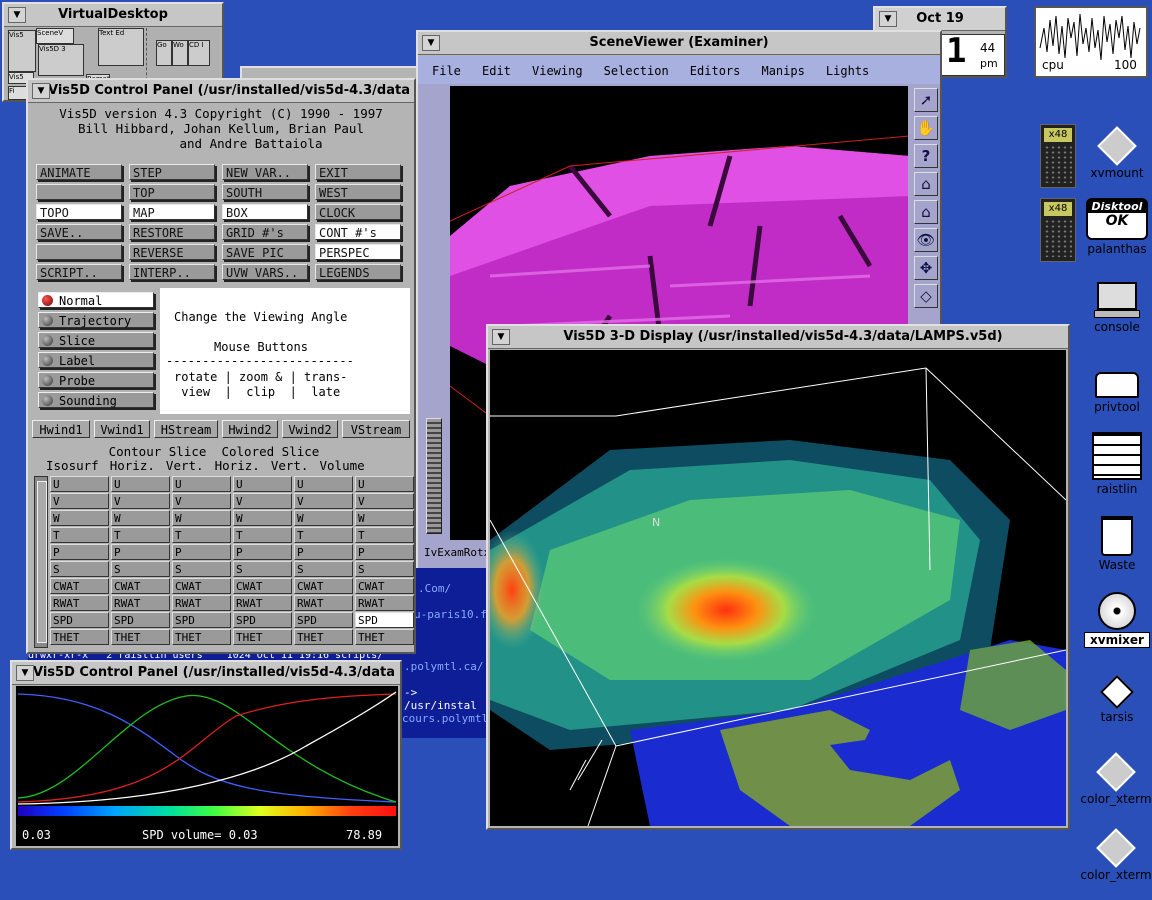  What do you see at coordinates (1117, 464) in the screenshot?
I see `raistlin-icon: raistlin` at bounding box center [1117, 464].